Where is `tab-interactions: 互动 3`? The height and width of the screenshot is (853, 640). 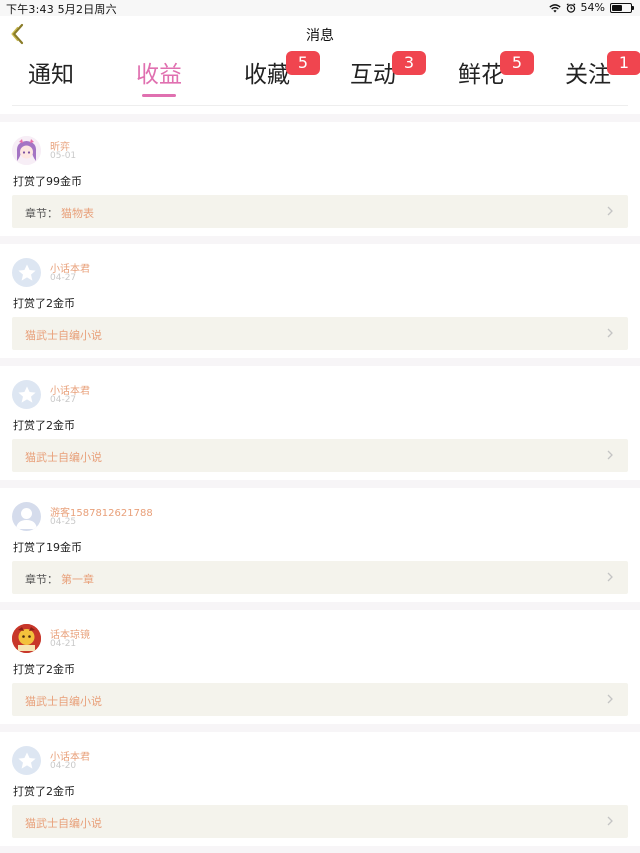 tab-interactions: 互动 3 is located at coordinates (377, 77).